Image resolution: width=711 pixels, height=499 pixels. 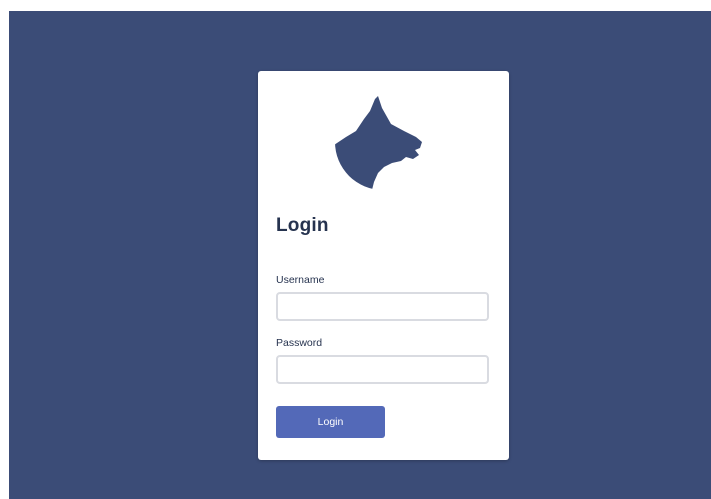 What do you see at coordinates (302, 225) in the screenshot?
I see `login-title: Login` at bounding box center [302, 225].